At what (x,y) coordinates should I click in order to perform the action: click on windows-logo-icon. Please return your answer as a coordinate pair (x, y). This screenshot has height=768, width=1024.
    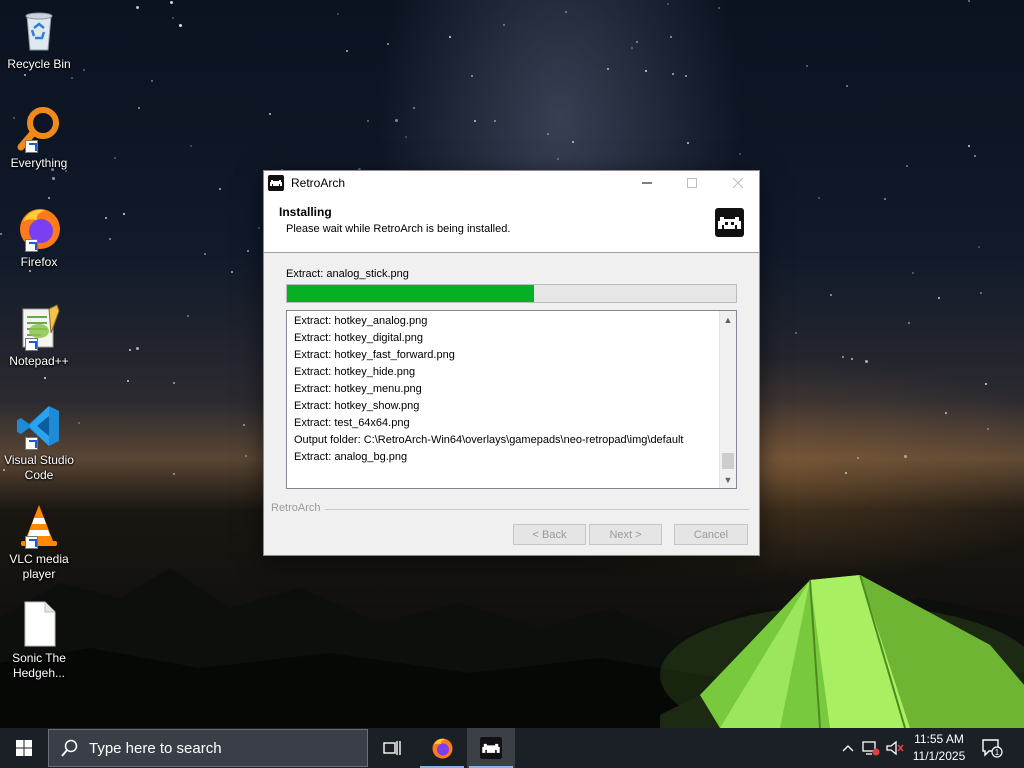
    Looking at the image, I should click on (24, 748).